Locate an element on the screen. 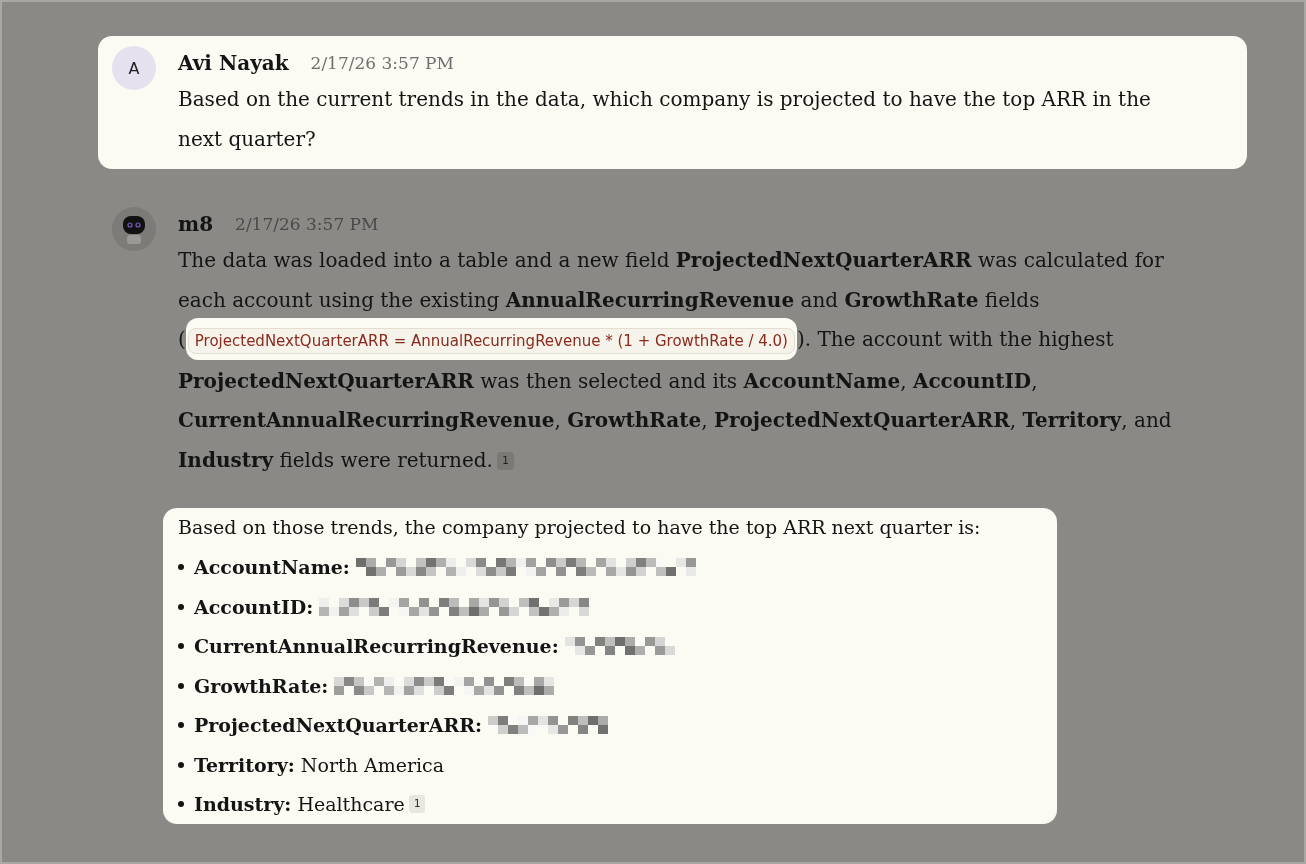 The width and height of the screenshot is (1306, 864). code-snippet: ProjectedNextQuarterARR = AnnualRecurringRevenue * (1 + GrowthRate / 4.0) is located at coordinates (491, 341).